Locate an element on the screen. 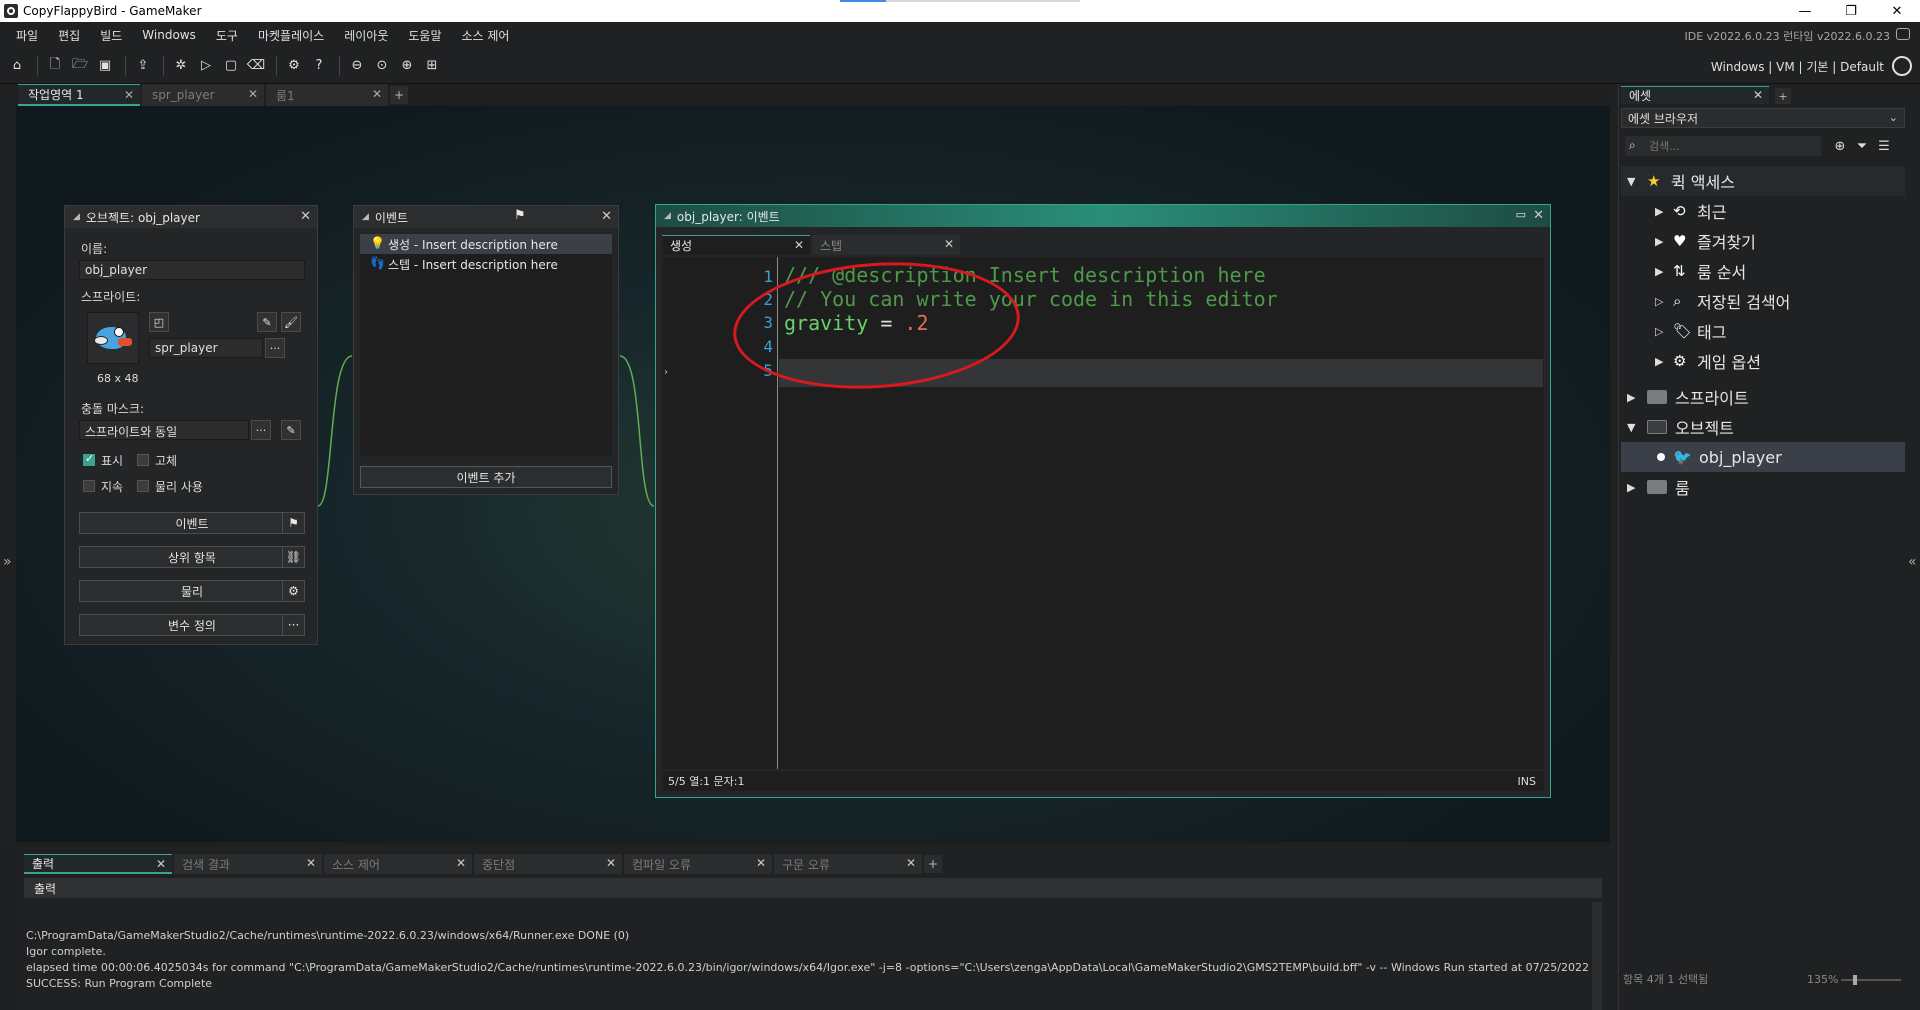  asset-zoom-slider is located at coordinates (1871, 980).